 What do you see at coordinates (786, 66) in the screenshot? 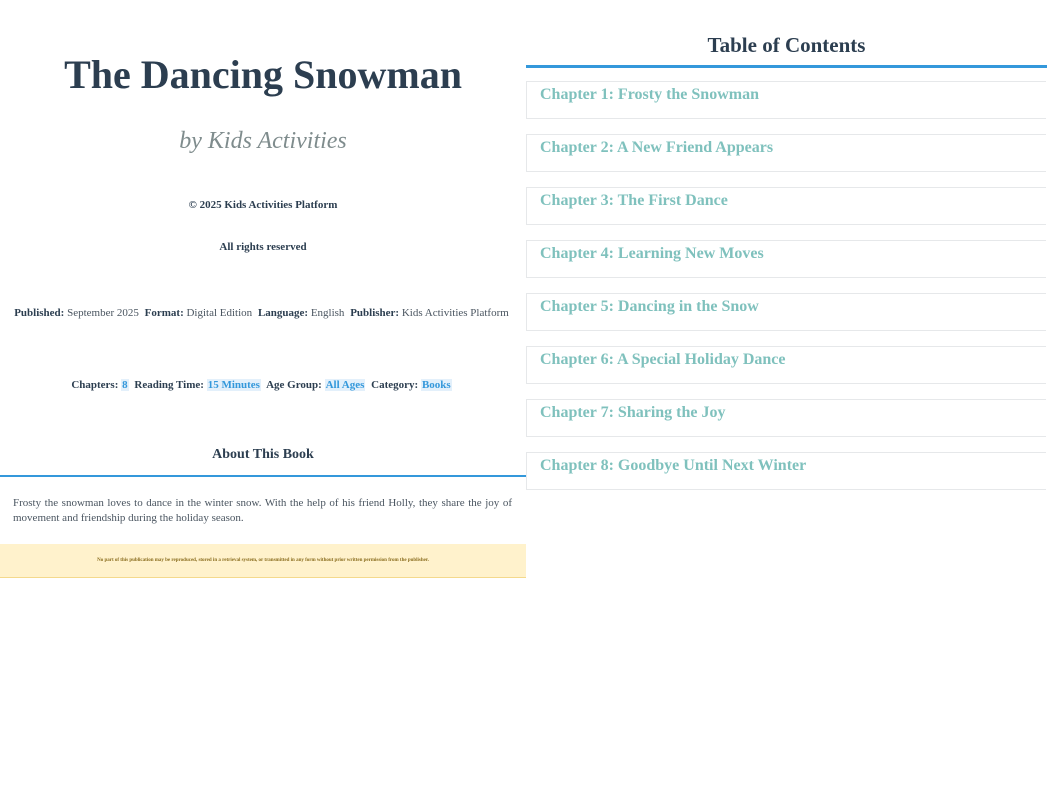
I see `toc-divider` at bounding box center [786, 66].